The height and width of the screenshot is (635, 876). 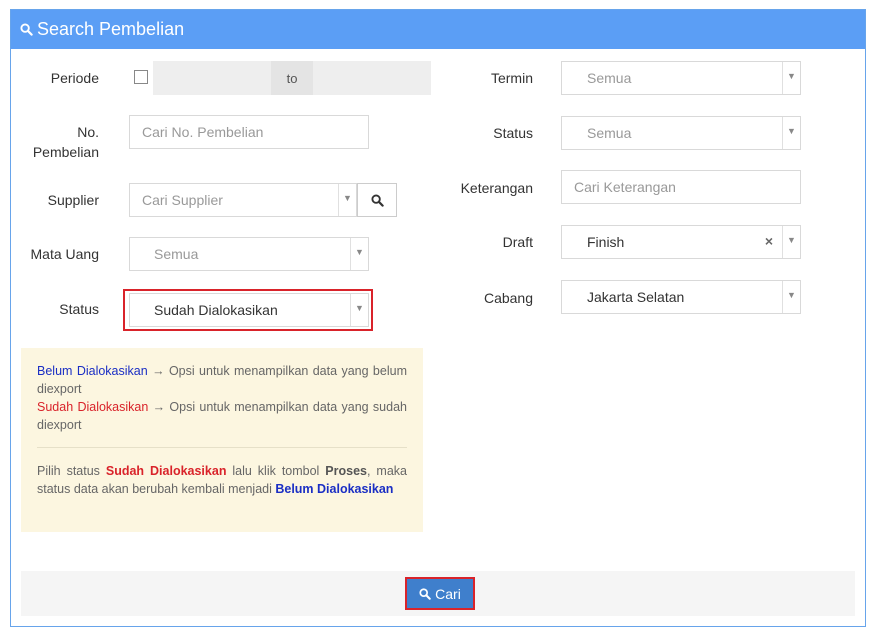 I want to click on panel-title: Search Pembelian, so click(x=111, y=29).